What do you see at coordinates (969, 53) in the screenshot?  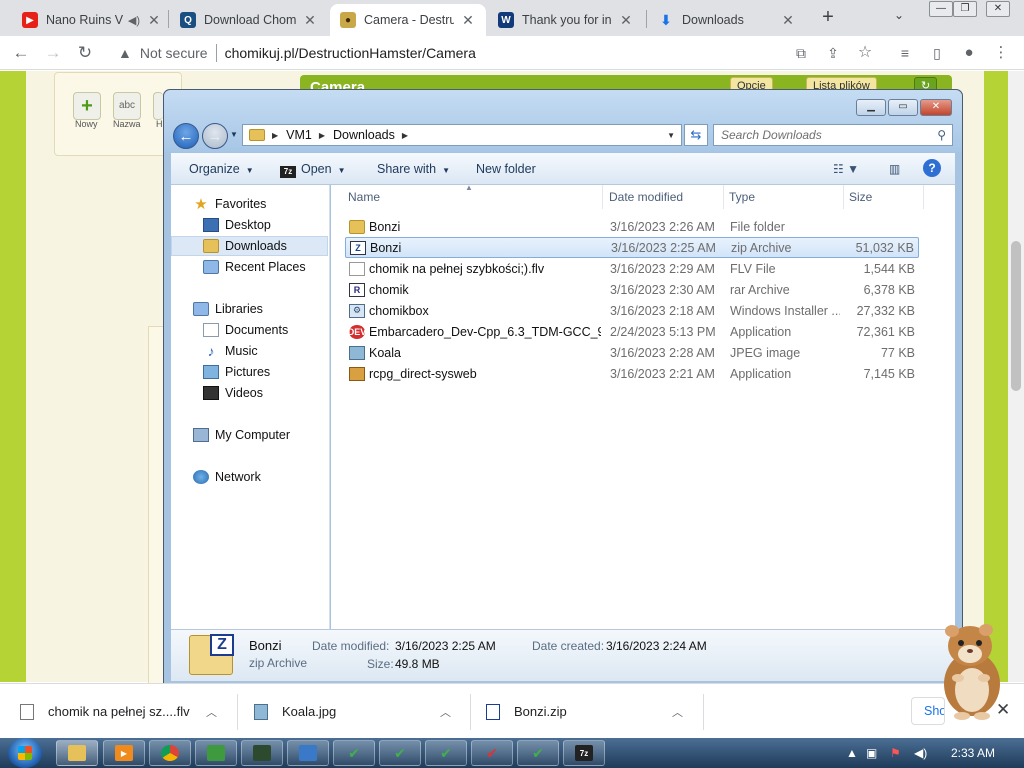 I see `profile-avatar-icon: ●` at bounding box center [969, 53].